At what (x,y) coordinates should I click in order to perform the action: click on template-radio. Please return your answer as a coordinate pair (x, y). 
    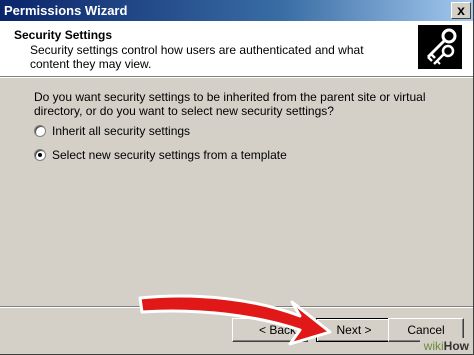
    Looking at the image, I should click on (40, 155).